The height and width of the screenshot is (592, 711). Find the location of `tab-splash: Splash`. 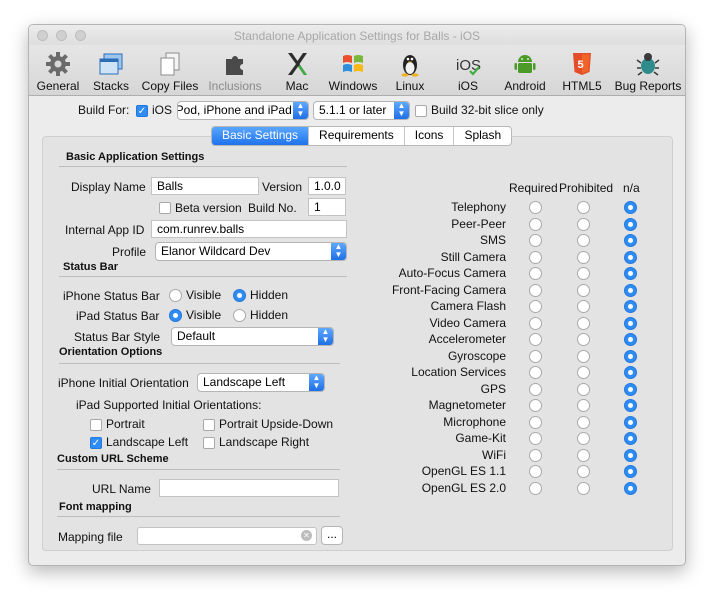

tab-splash: Splash is located at coordinates (482, 136).